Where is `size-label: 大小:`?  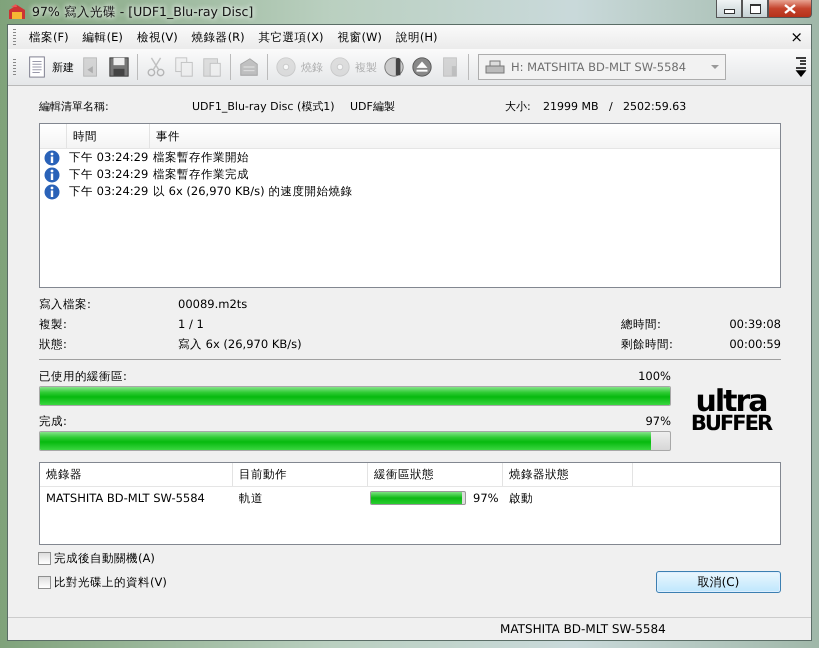
size-label: 大小: is located at coordinates (518, 106).